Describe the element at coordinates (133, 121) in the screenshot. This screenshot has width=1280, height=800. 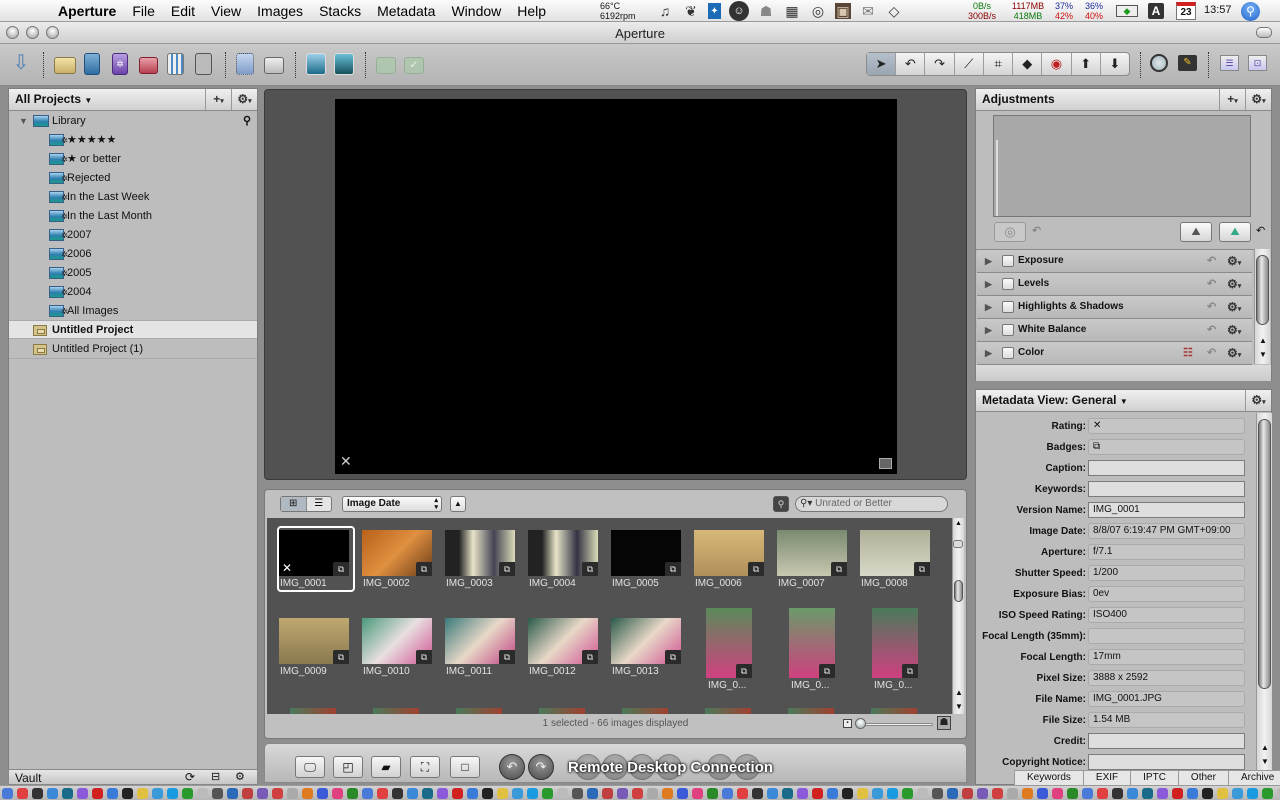
I see `library-row: ▼ Library ⚲` at that location.